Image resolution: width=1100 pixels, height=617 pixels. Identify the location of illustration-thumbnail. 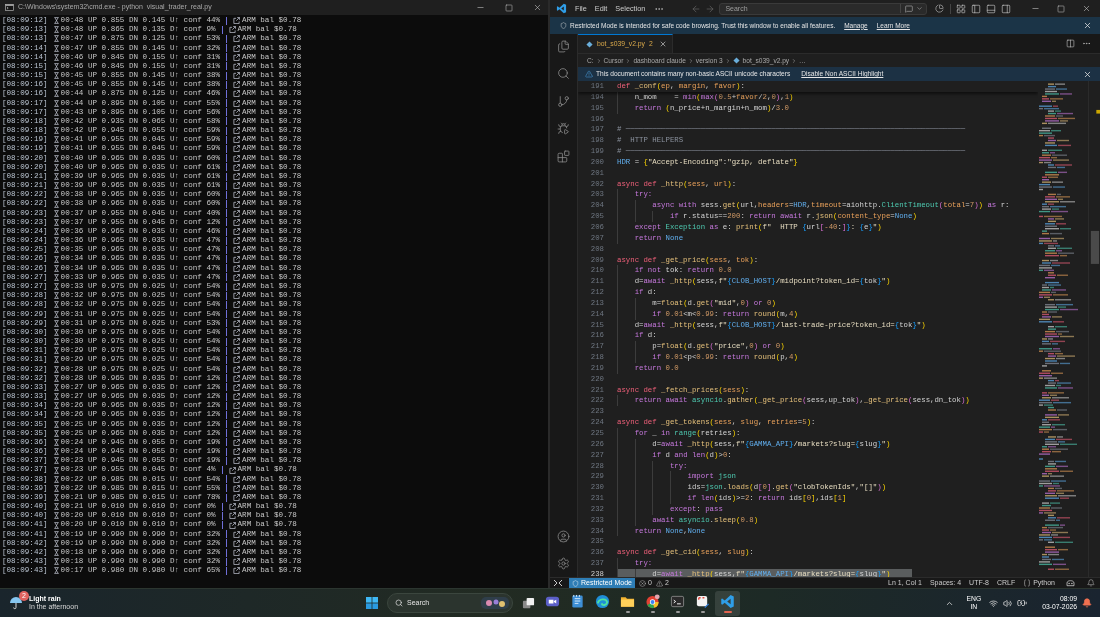
(495, 603).